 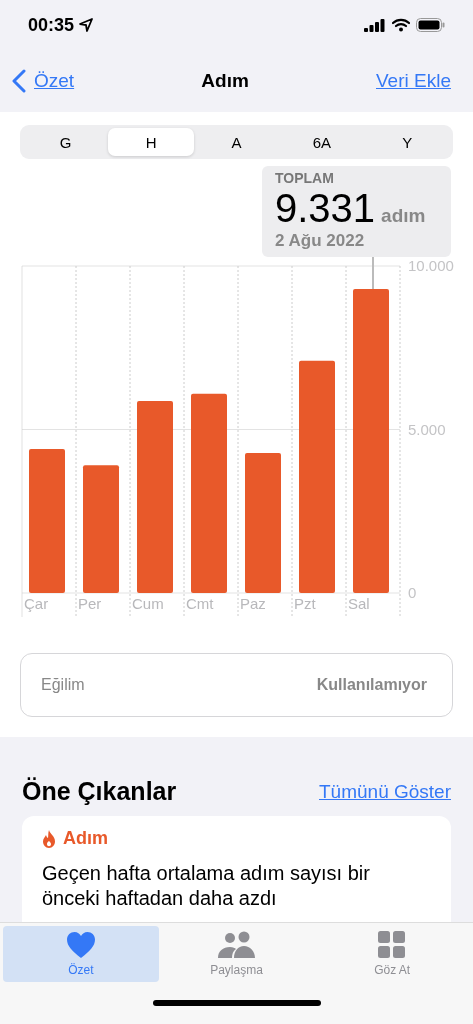 I want to click on tab-bar-item: Özet, so click(x=81, y=954).